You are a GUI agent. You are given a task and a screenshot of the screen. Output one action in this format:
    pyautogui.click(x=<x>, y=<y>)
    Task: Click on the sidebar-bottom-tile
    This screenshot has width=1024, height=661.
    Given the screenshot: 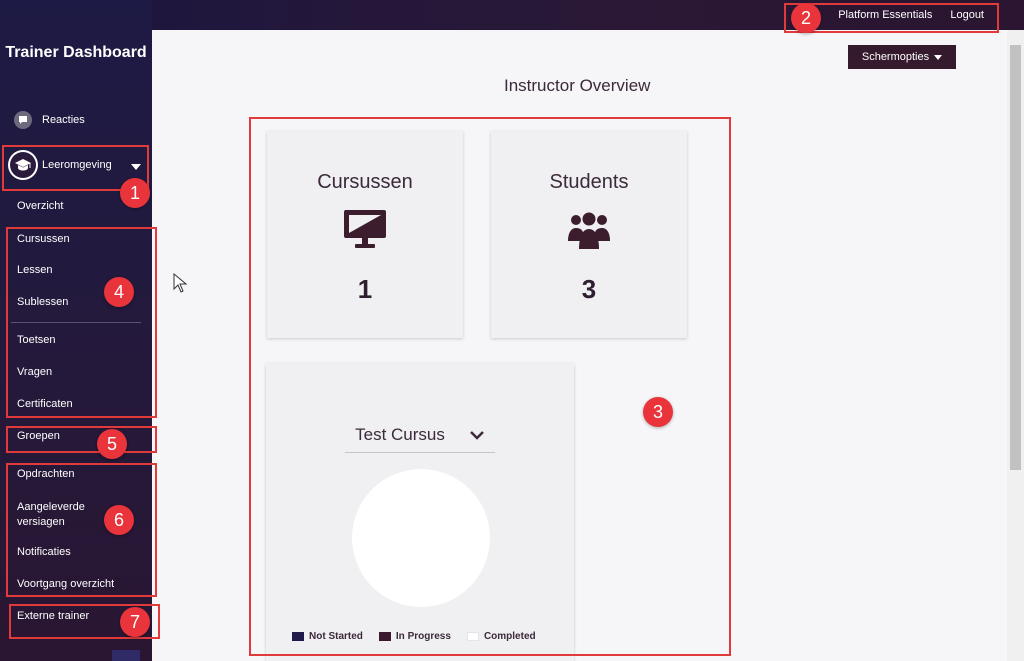 What is the action you would take?
    pyautogui.click(x=126, y=655)
    